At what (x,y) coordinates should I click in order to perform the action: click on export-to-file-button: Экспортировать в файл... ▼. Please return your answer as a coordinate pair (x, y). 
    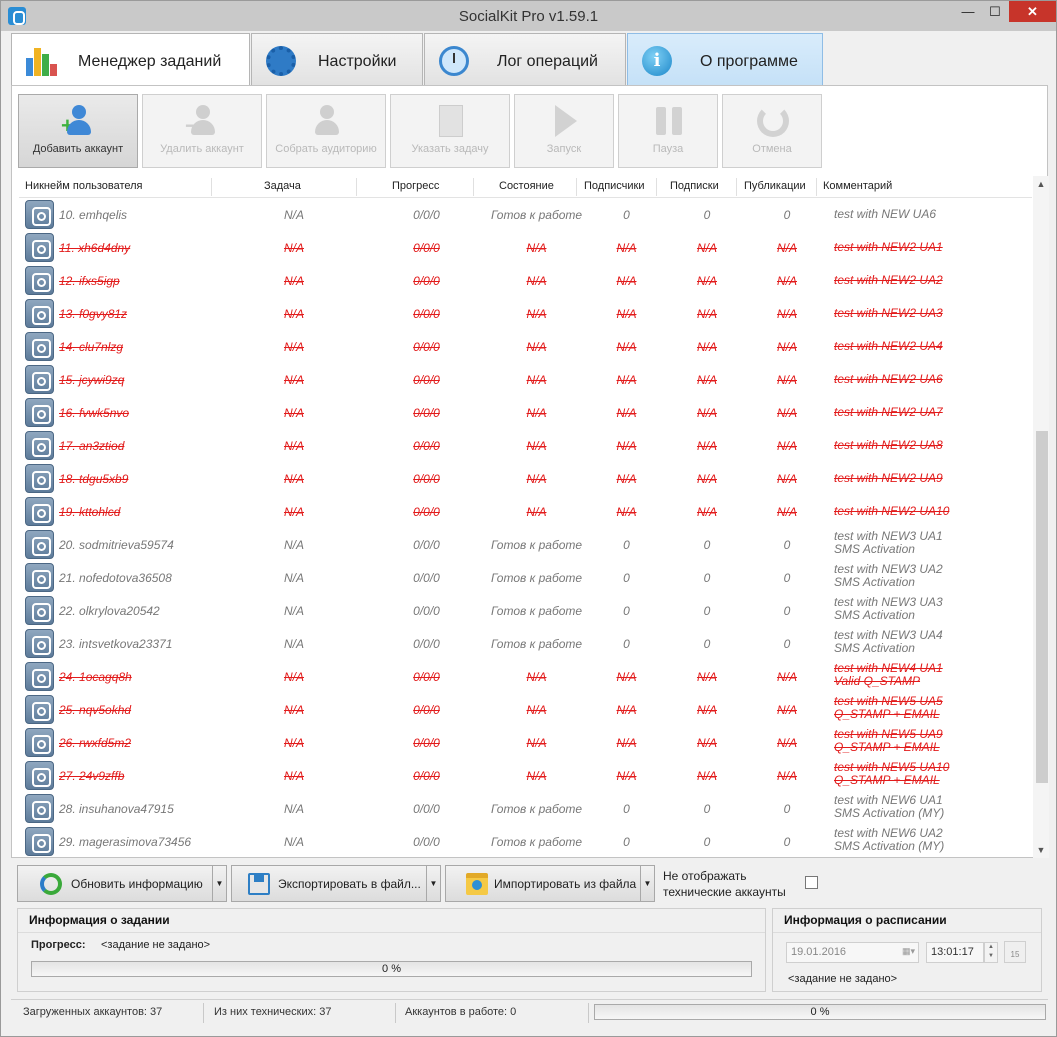
    Looking at the image, I should click on (336, 883).